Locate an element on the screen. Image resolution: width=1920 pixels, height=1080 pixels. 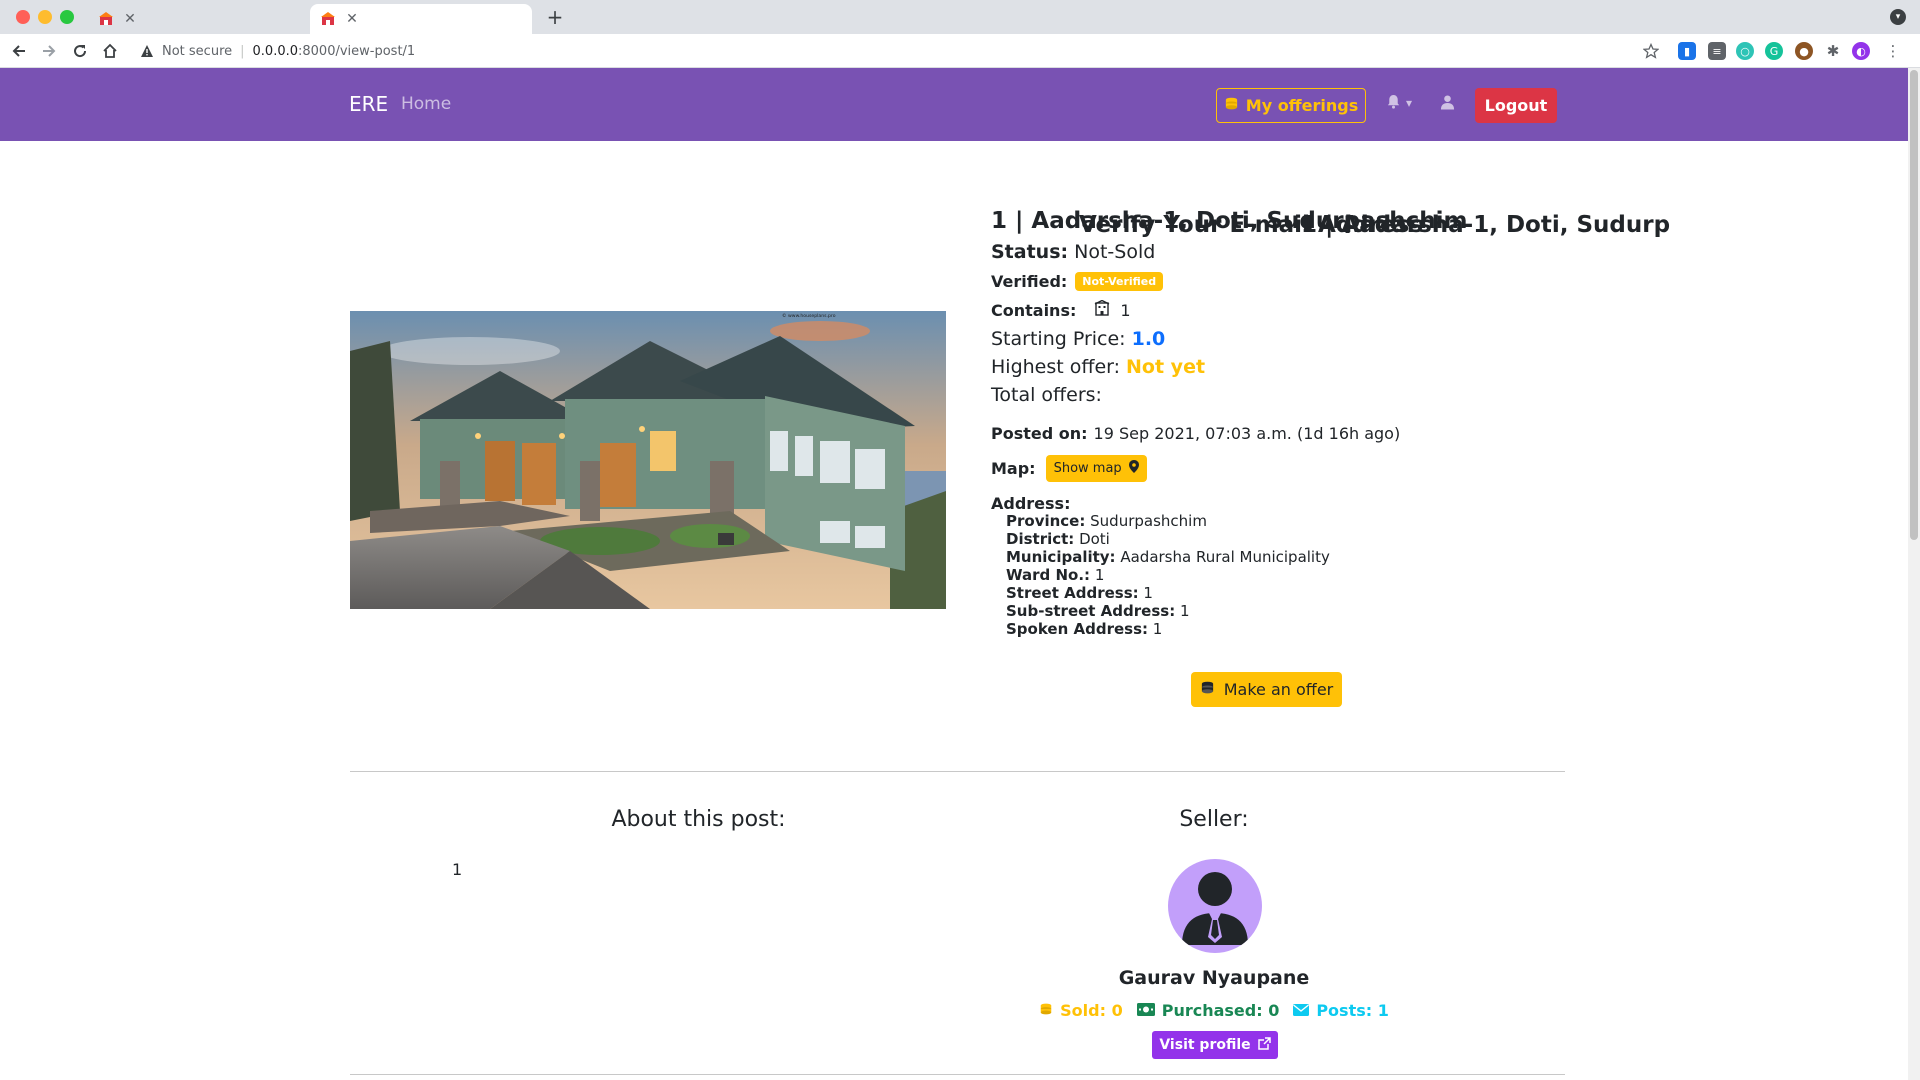
money-bill-icon is located at coordinates (1145, 1010).